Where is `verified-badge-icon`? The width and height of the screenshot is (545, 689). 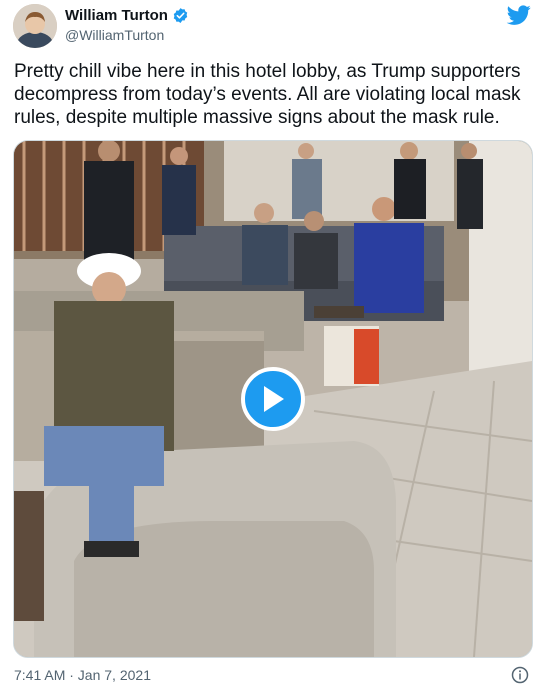
verified-badge-icon is located at coordinates (180, 15).